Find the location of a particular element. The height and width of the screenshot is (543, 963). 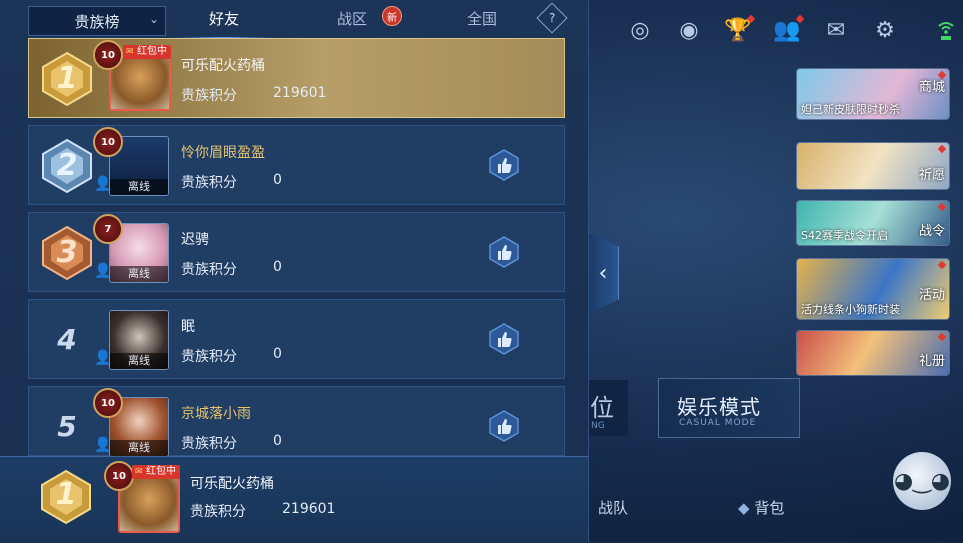

help-icon: ? is located at coordinates (552, 18).